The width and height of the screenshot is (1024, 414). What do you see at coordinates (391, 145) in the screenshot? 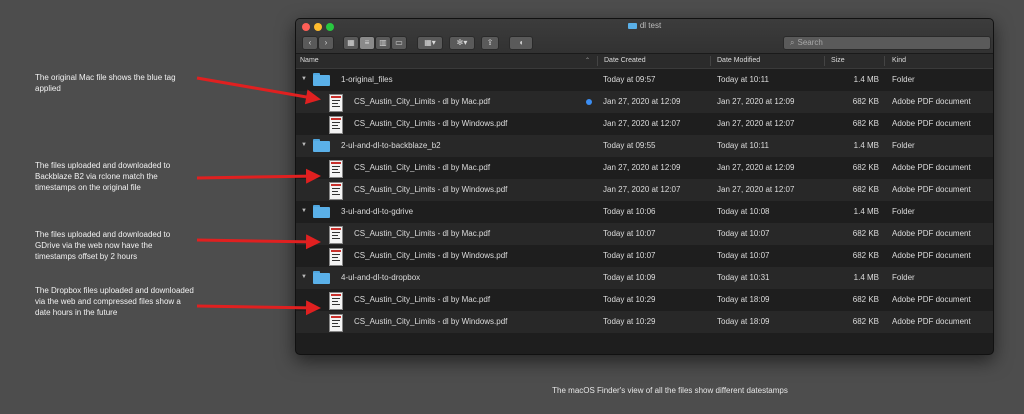
I see `item-name: 2-ul-and-dl-to-backblaze_b2` at bounding box center [391, 145].